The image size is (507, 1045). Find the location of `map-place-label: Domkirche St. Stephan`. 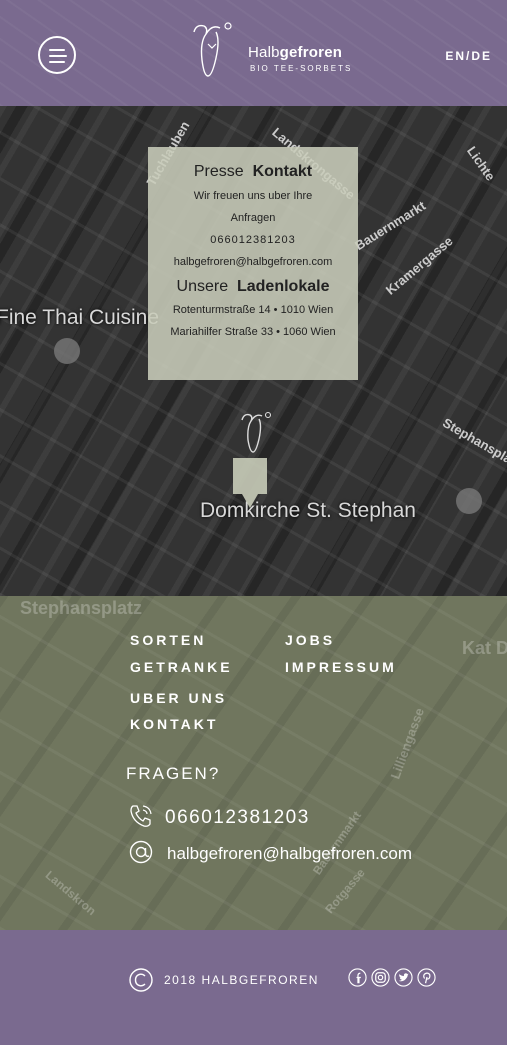

map-place-label: Domkirche St. Stephan is located at coordinates (308, 510).